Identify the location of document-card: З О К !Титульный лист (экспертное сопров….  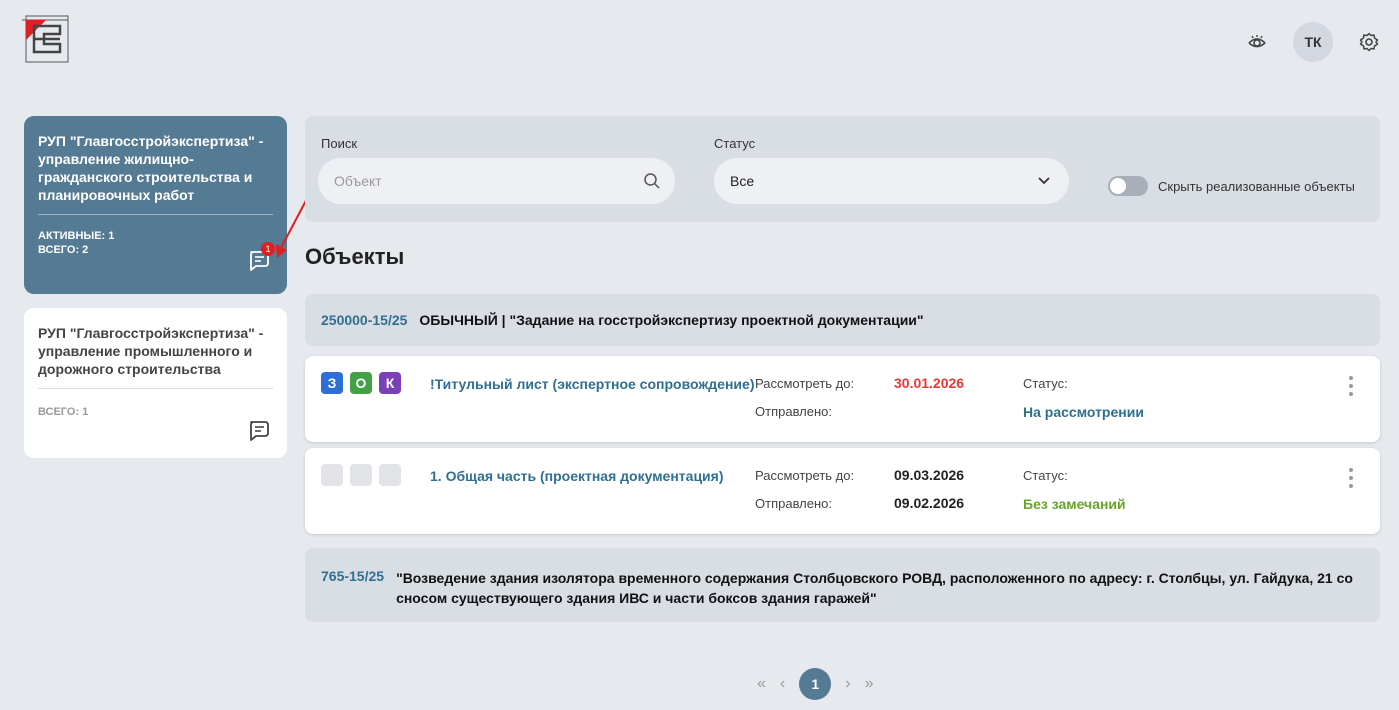
(842, 399).